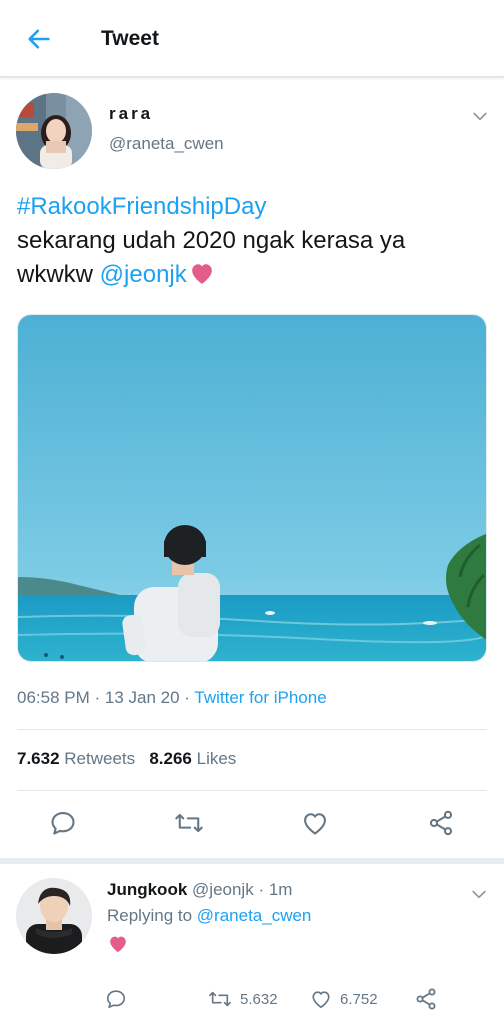  Describe the element at coordinates (252, 39) in the screenshot. I see `top-app-bar: Tweet` at that location.